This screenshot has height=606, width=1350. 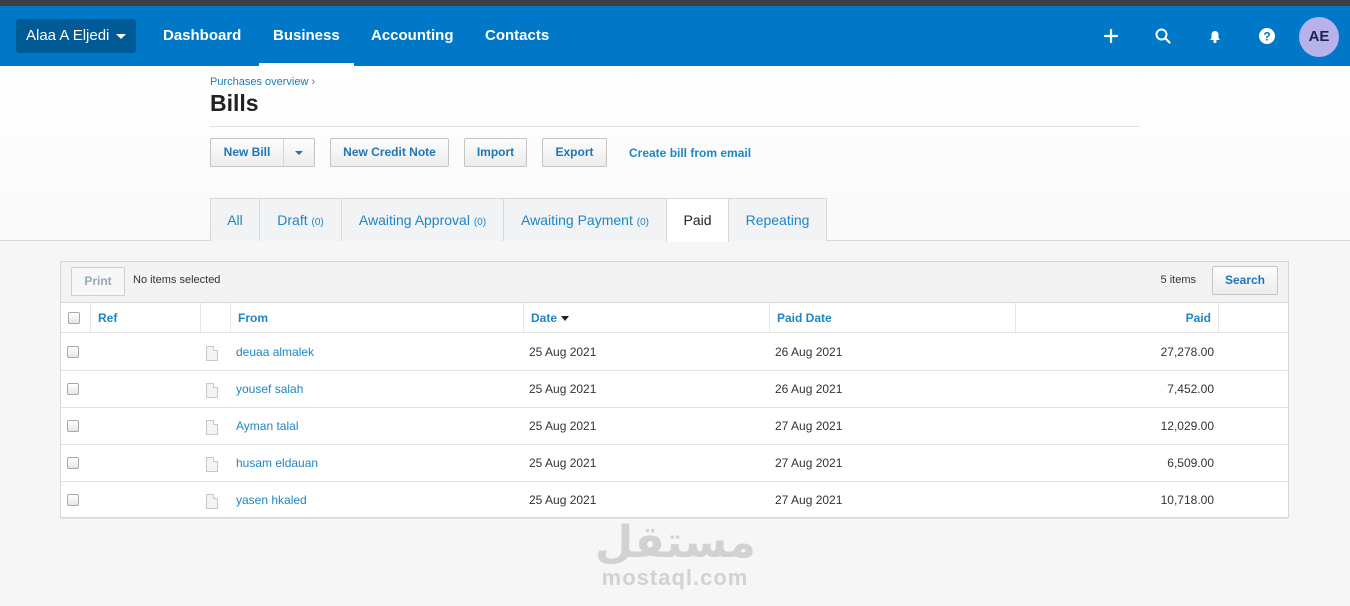 What do you see at coordinates (1319, 37) in the screenshot?
I see `user-avatar: AE` at bounding box center [1319, 37].